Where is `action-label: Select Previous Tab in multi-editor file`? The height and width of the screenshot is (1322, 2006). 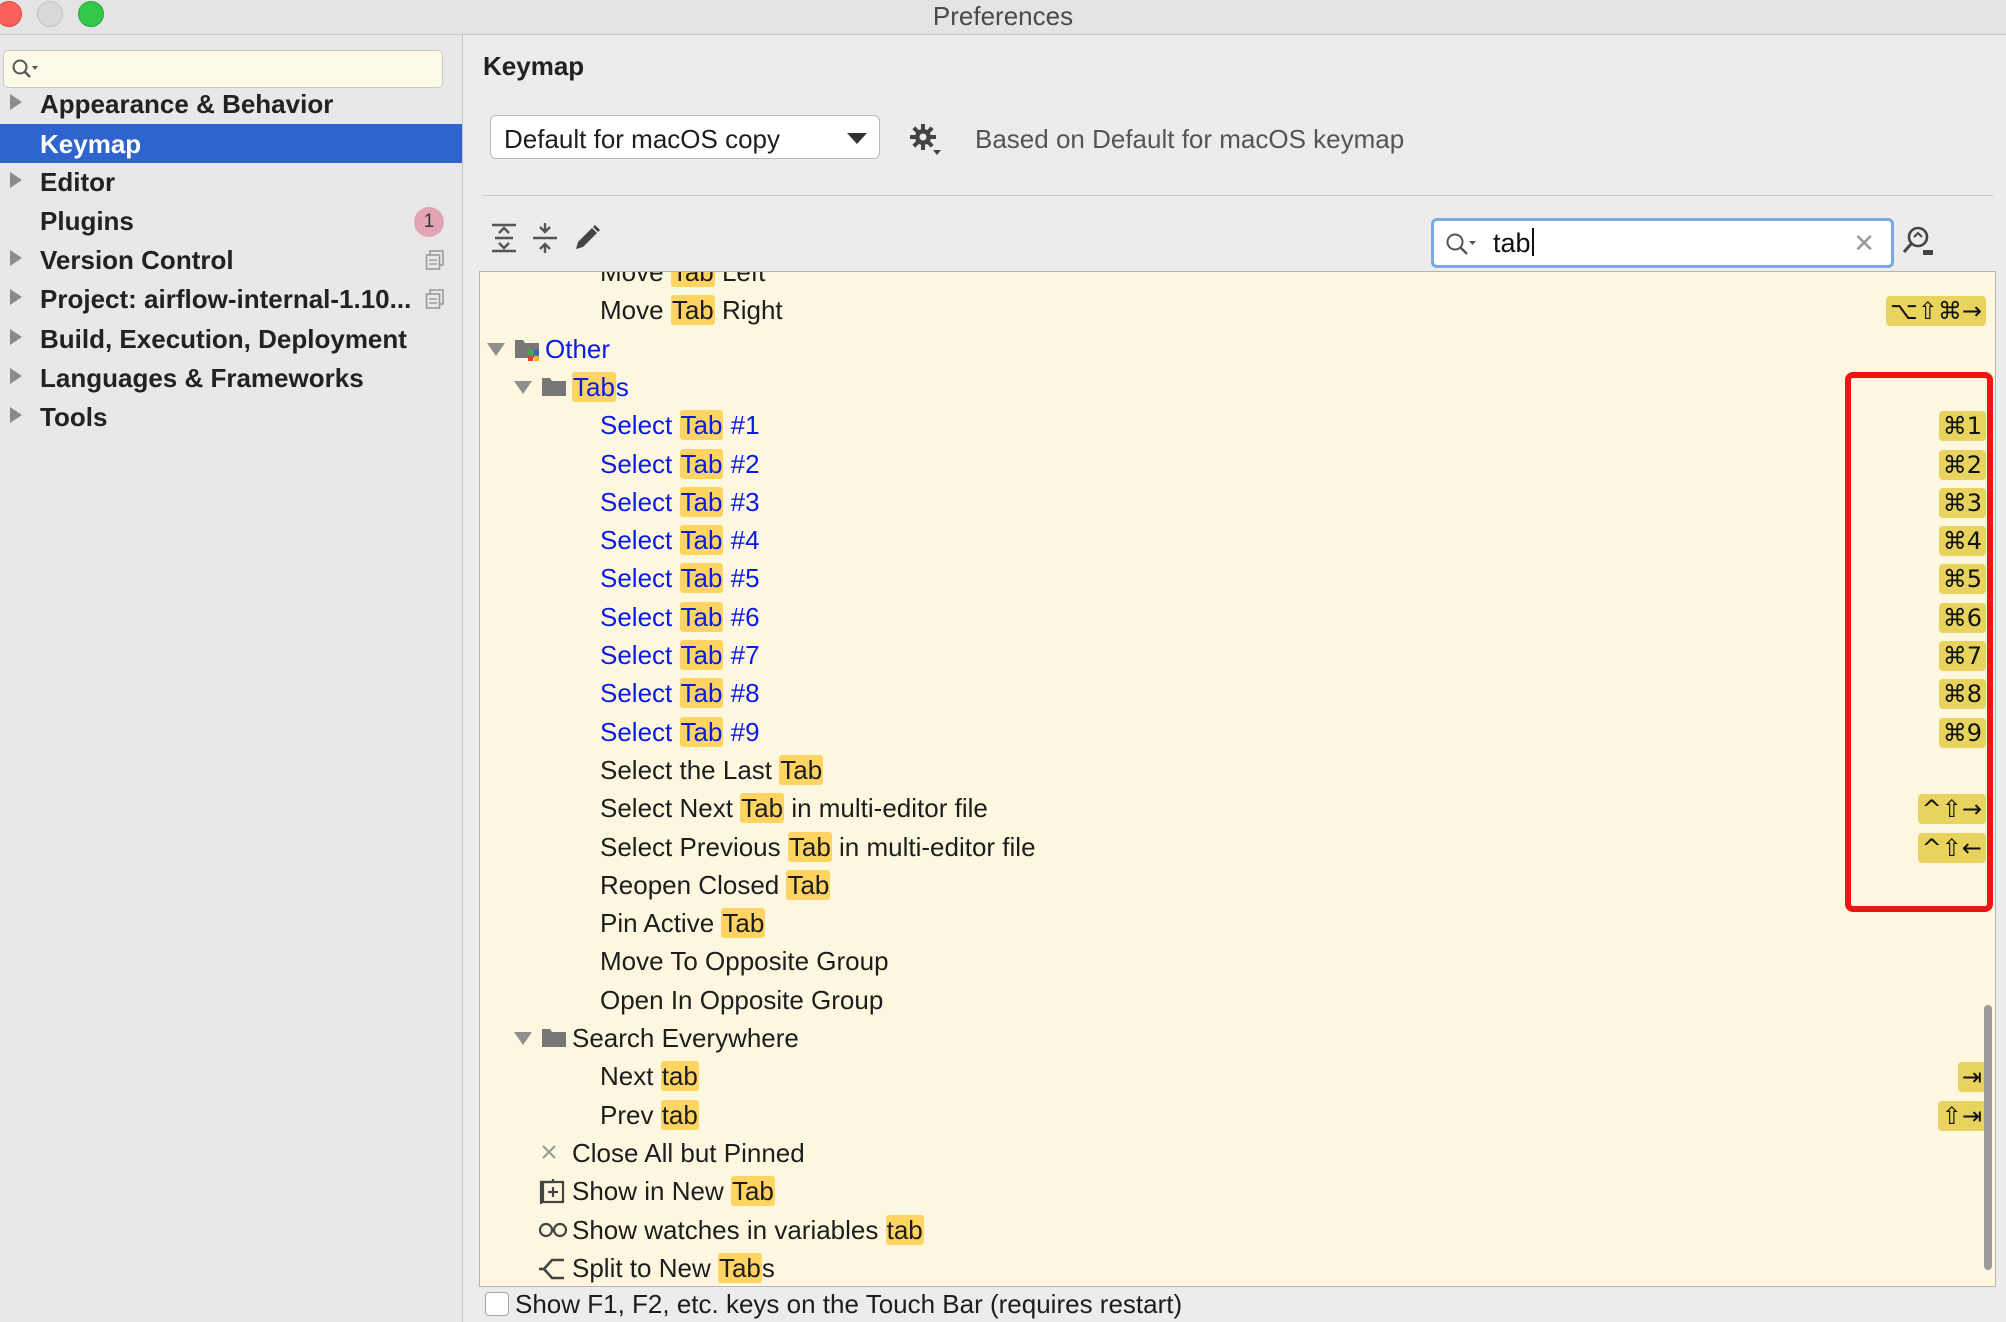
action-label: Select Previous Tab in multi-editor file is located at coordinates (818, 847).